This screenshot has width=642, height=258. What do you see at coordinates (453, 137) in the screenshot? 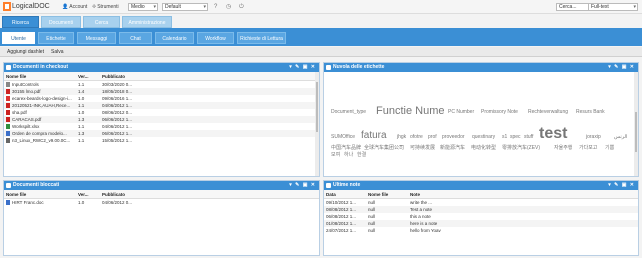
I see `tag-link: proveedor` at bounding box center [453, 137].